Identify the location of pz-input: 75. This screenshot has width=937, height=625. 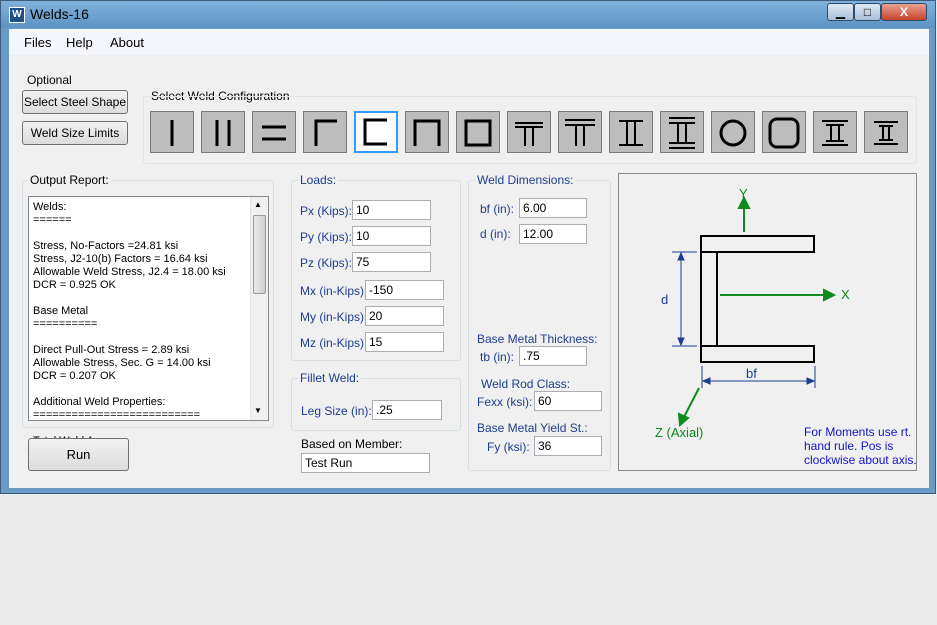
(391, 262).